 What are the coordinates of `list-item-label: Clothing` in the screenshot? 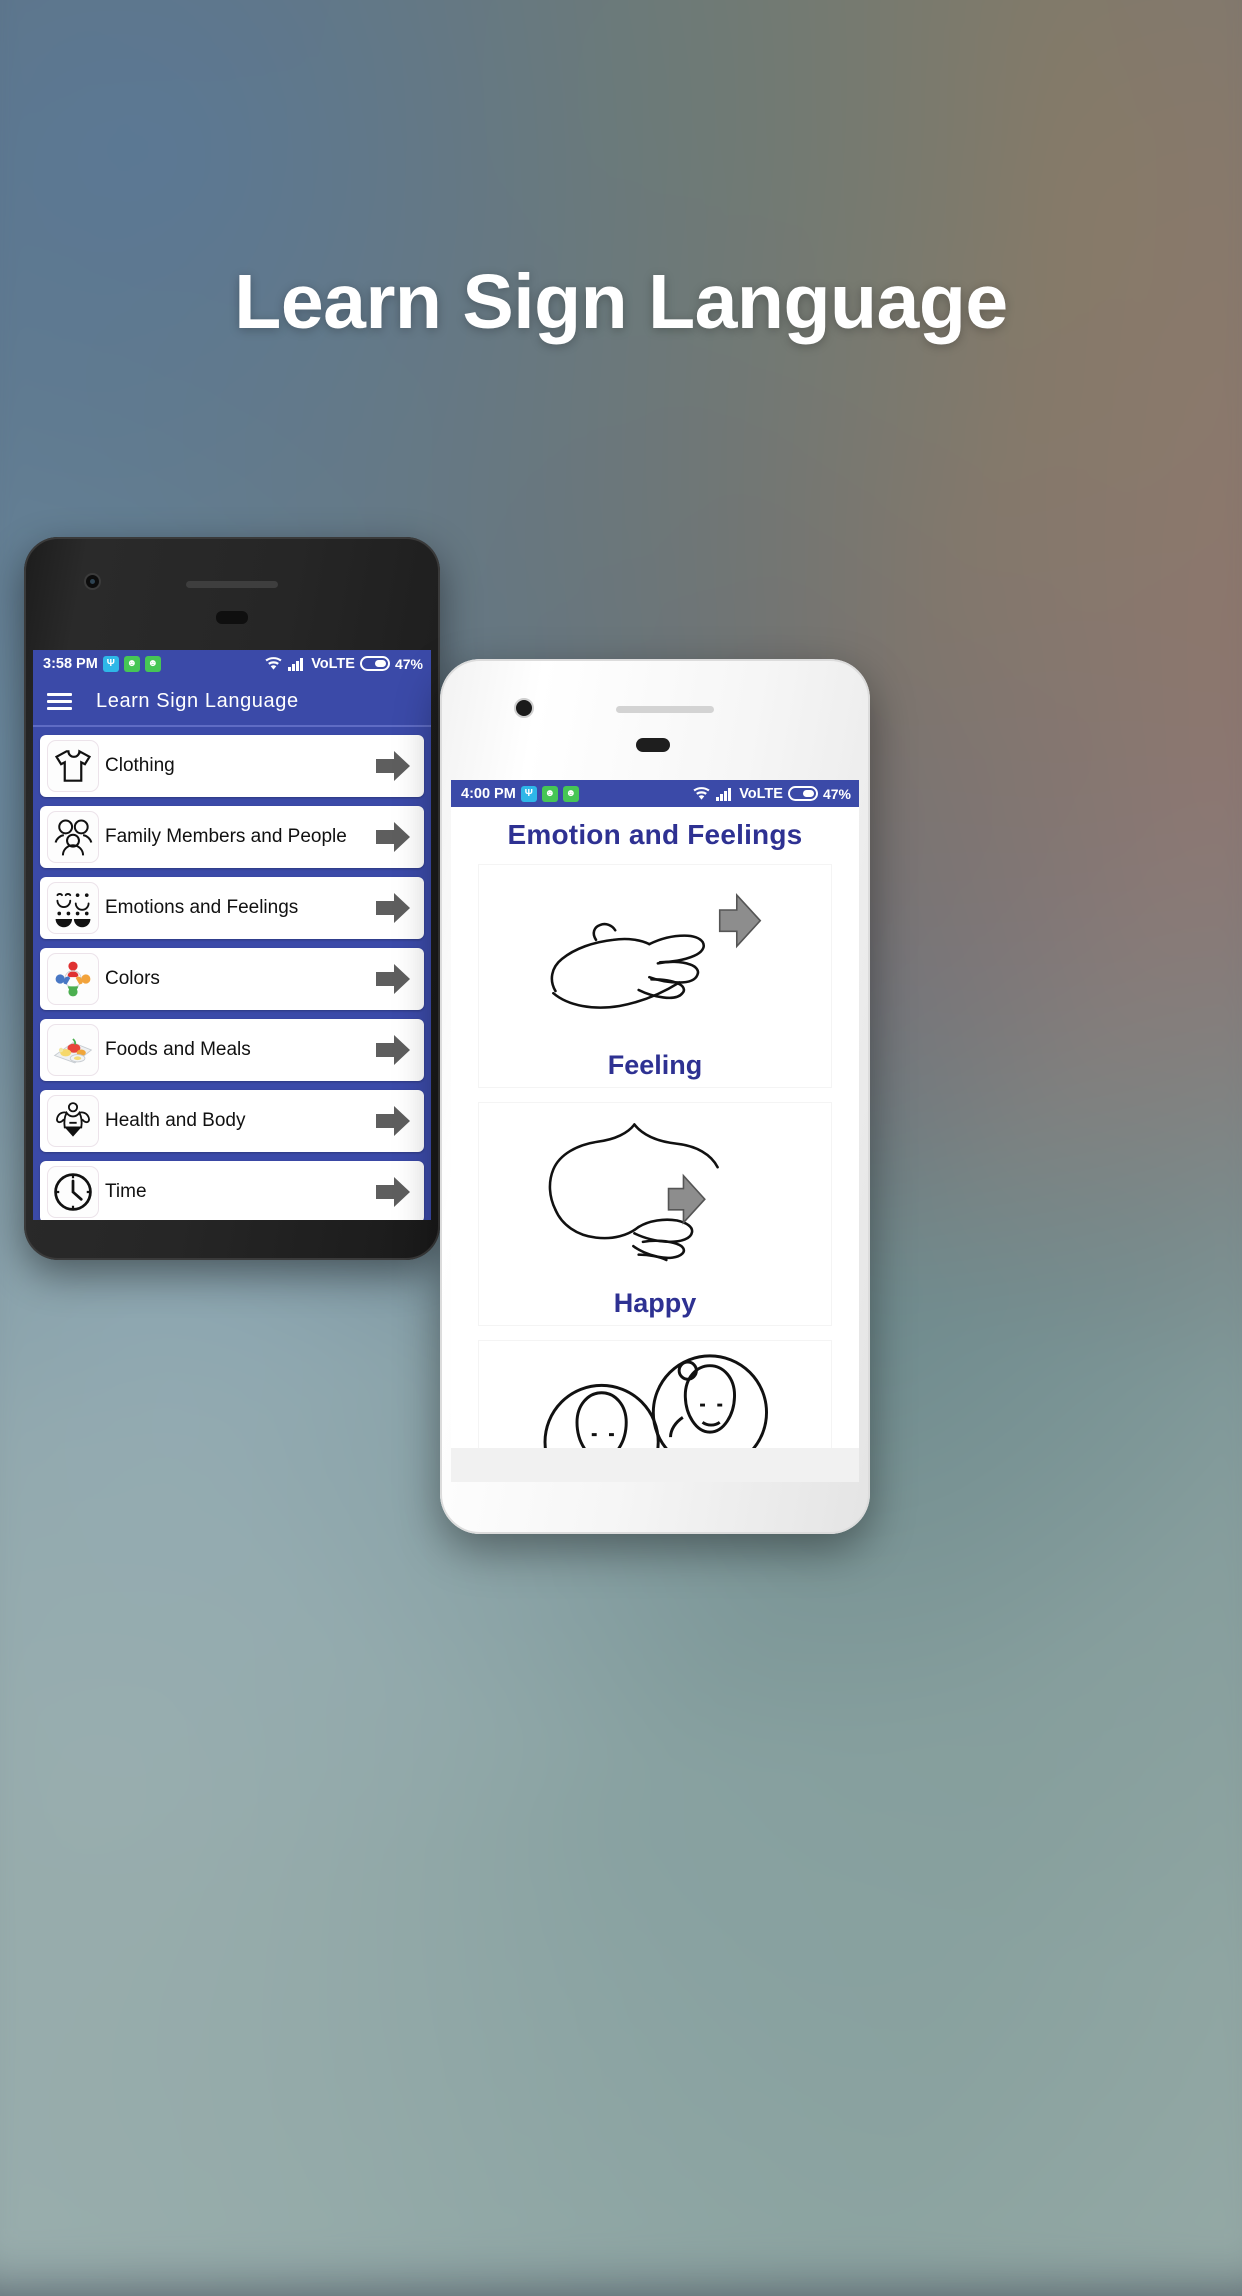 It's located at (140, 766).